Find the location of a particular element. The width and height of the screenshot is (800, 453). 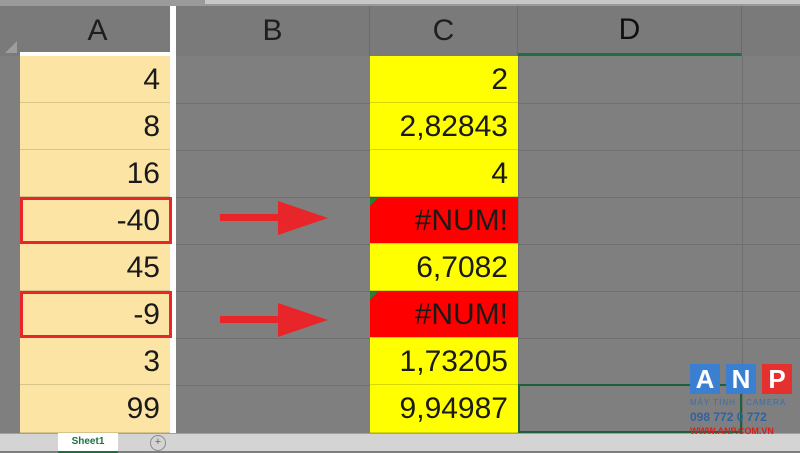

cell-c5: 6,7082 is located at coordinates (444, 267).